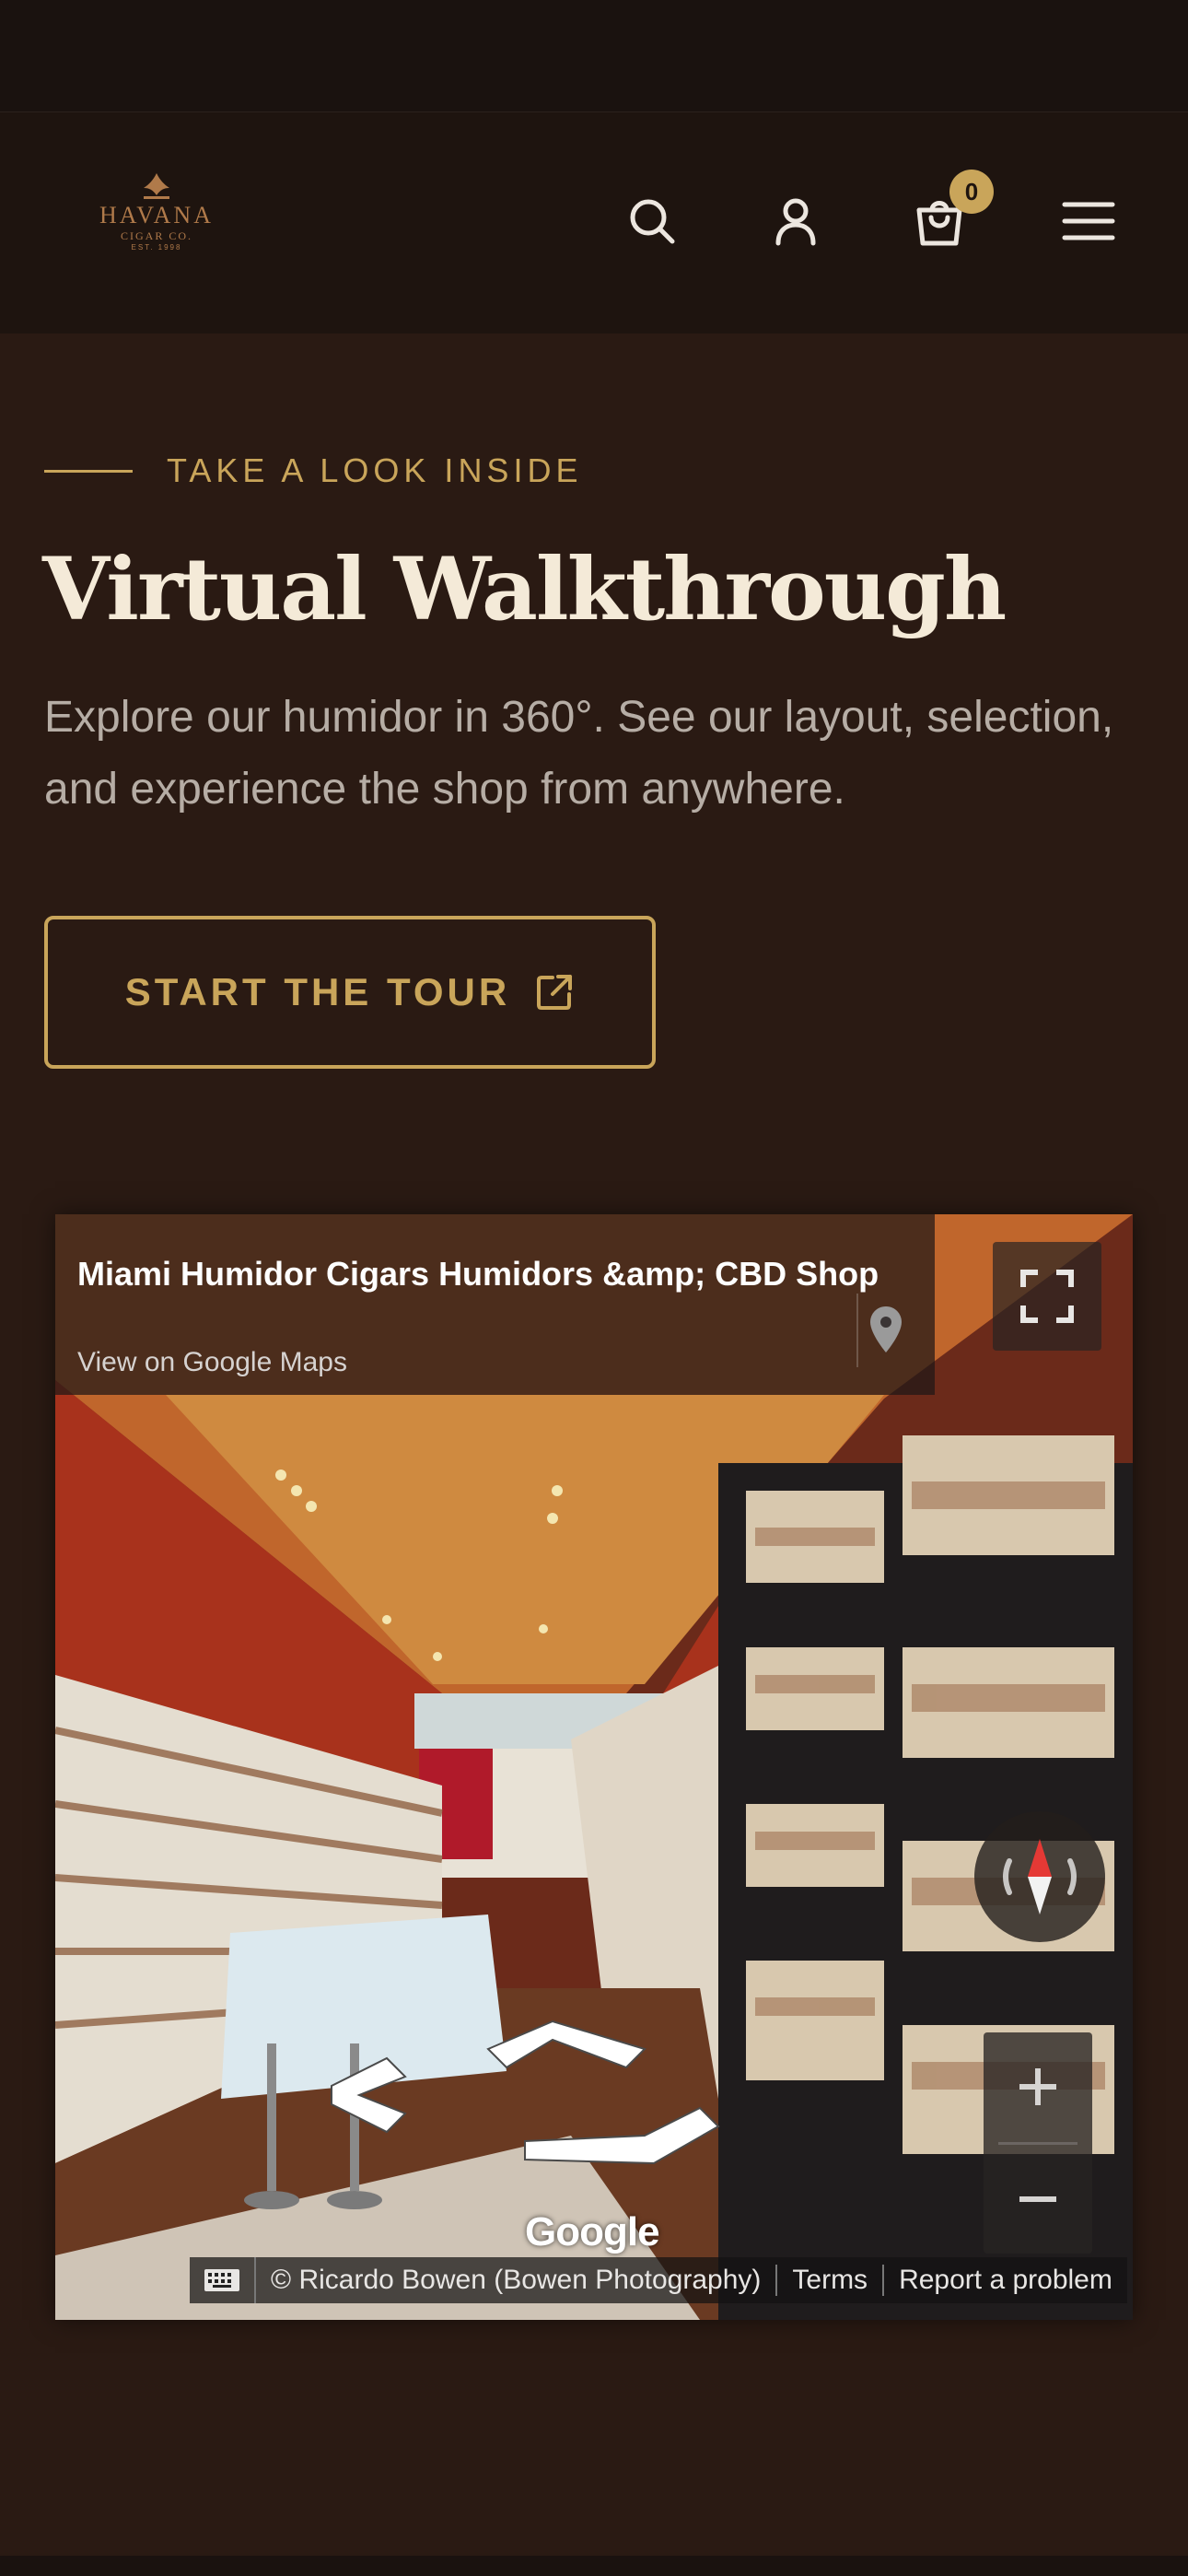 This screenshot has width=1188, height=2576. I want to click on logo-subtitle: CIGAR CO., so click(156, 235).